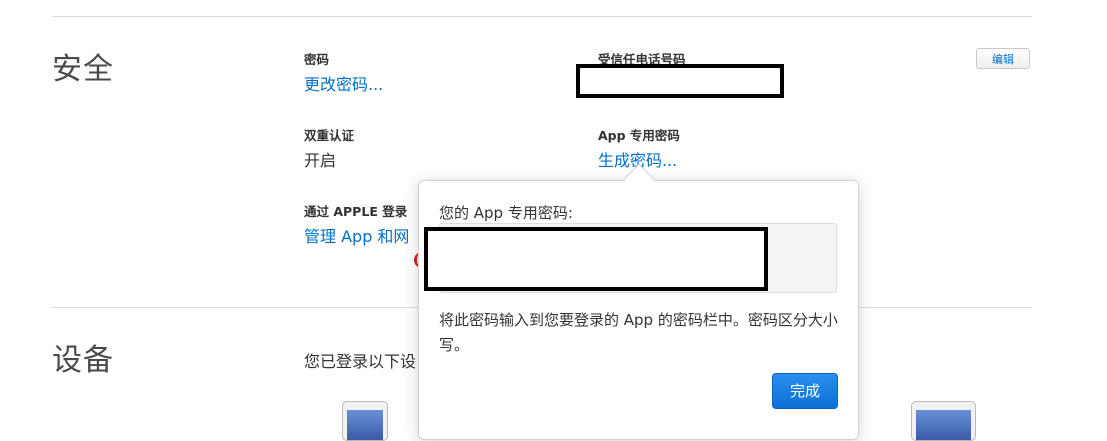 The width and height of the screenshot is (1107, 441). I want to click on two-factor-value: 开启, so click(320, 160).